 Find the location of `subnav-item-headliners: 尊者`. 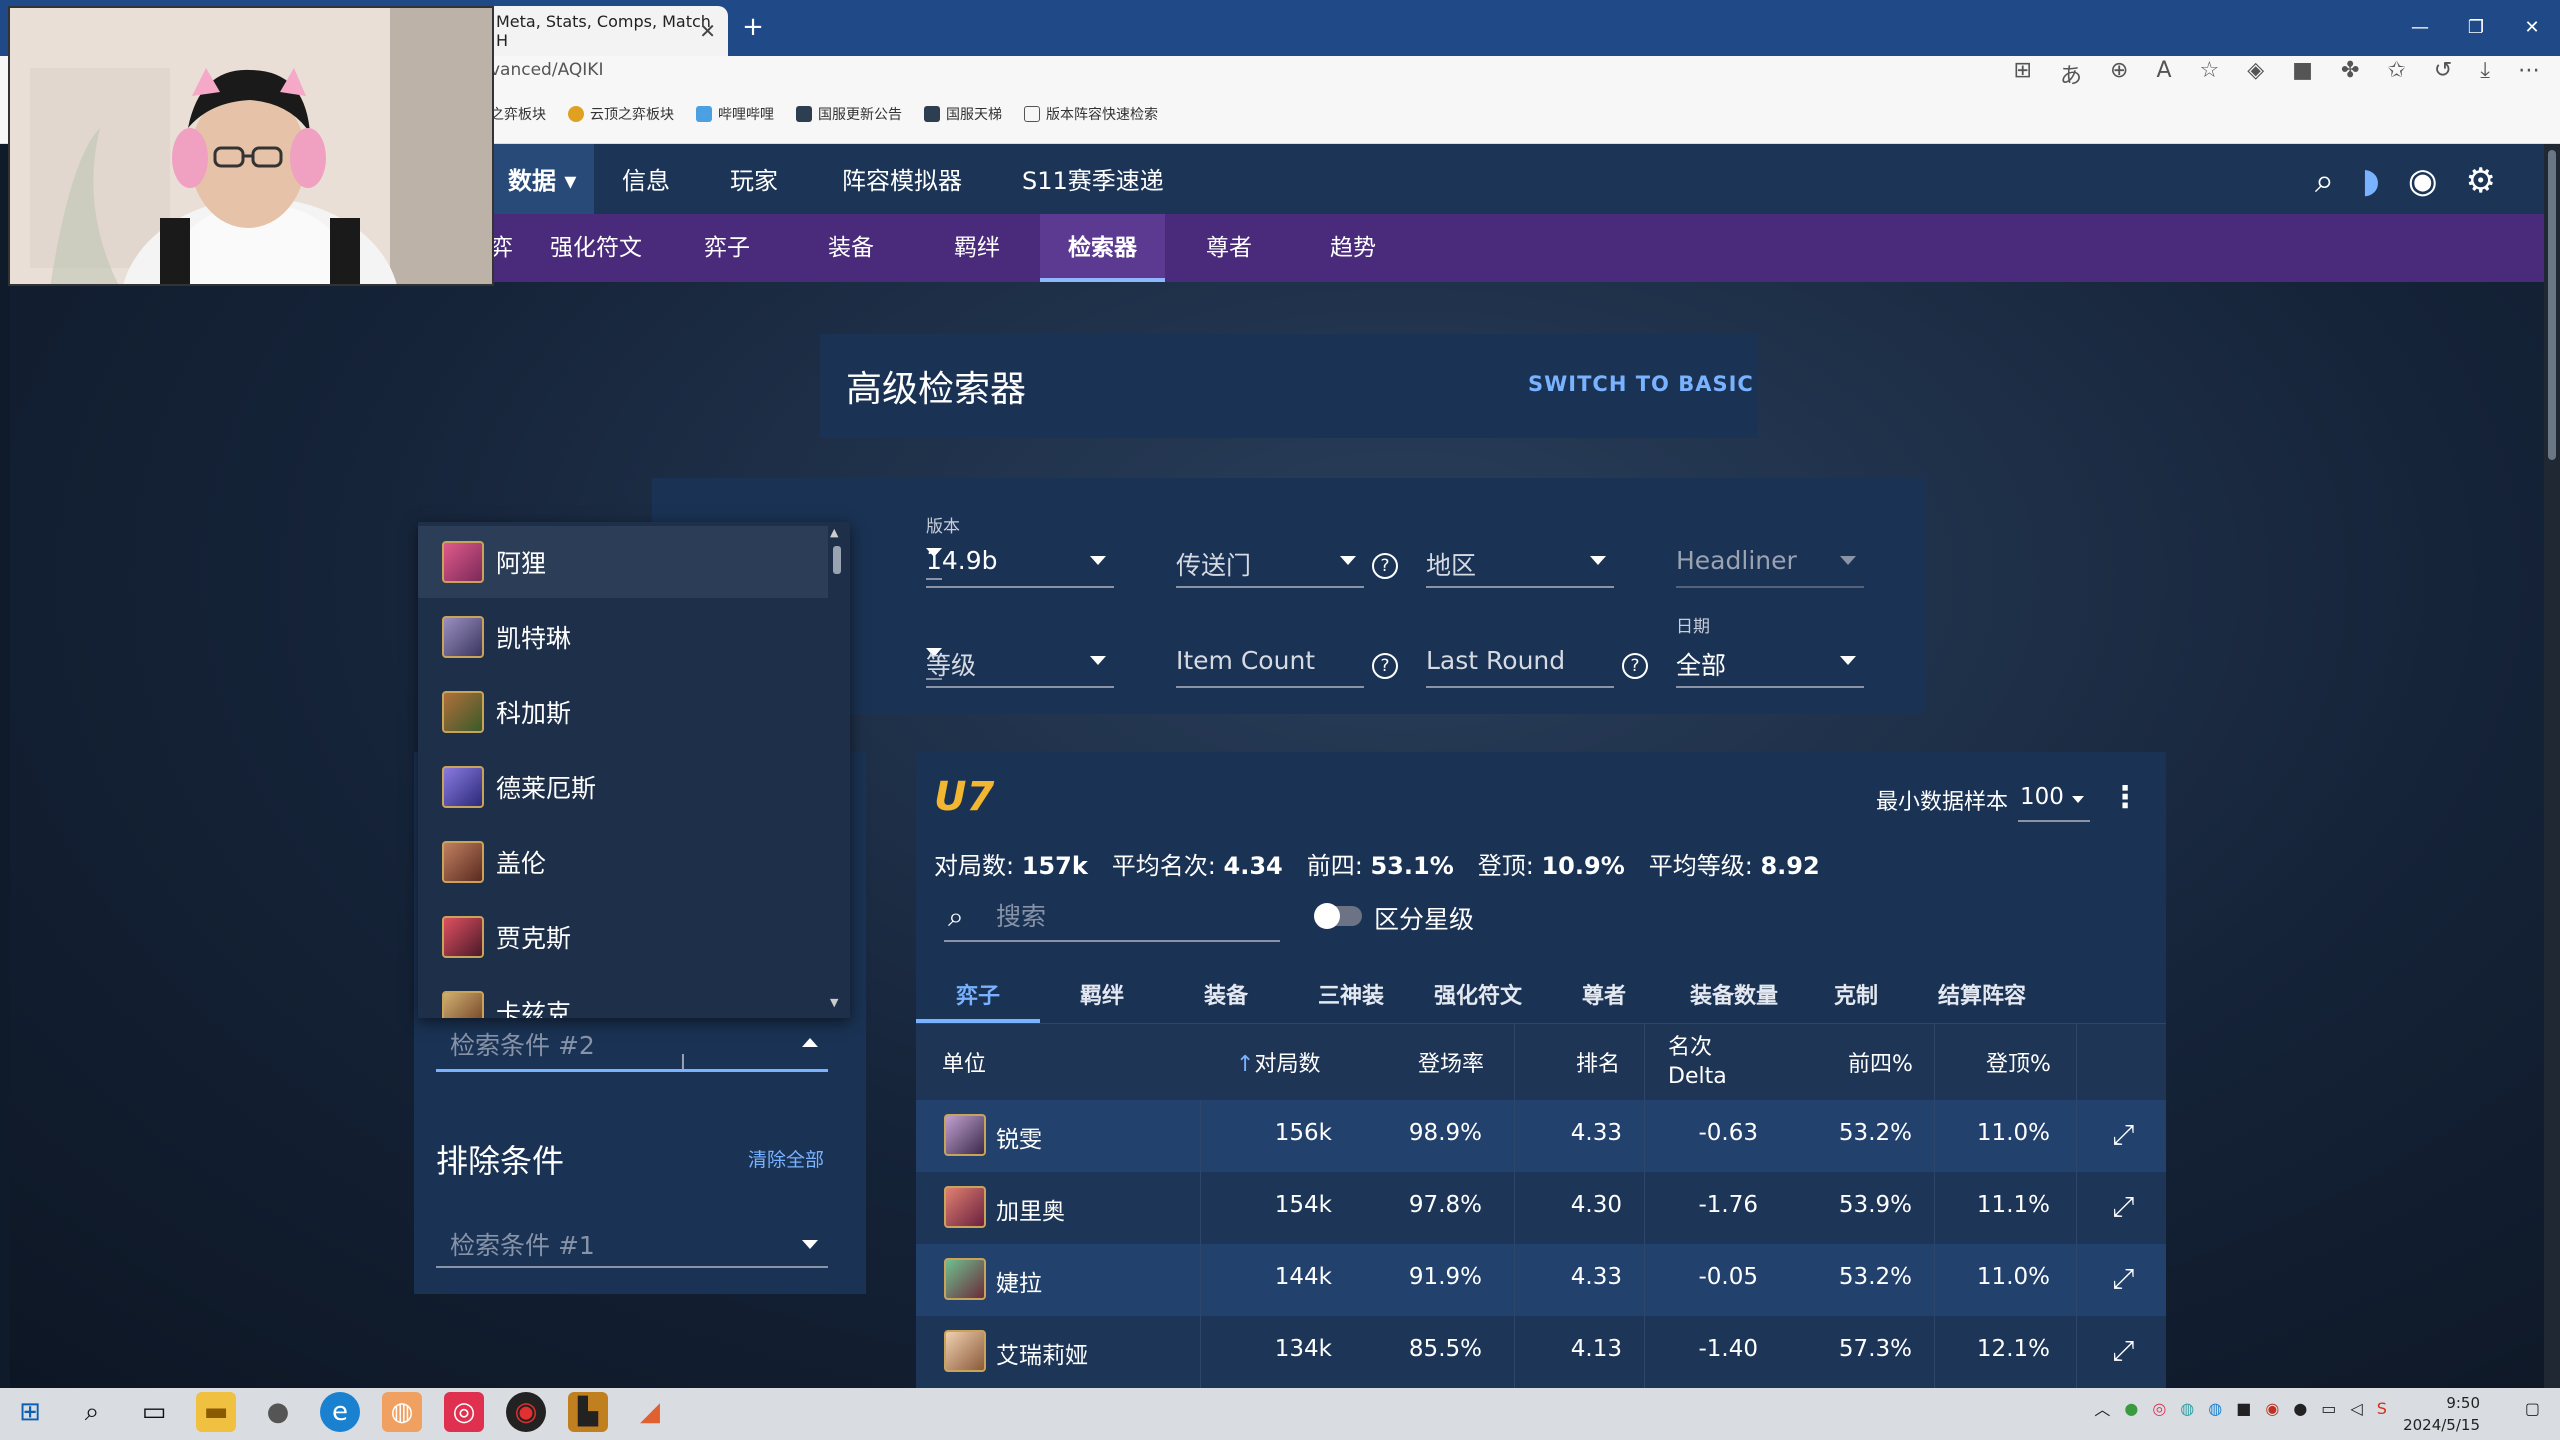

subnav-item-headliners: 尊者 is located at coordinates (1229, 248).